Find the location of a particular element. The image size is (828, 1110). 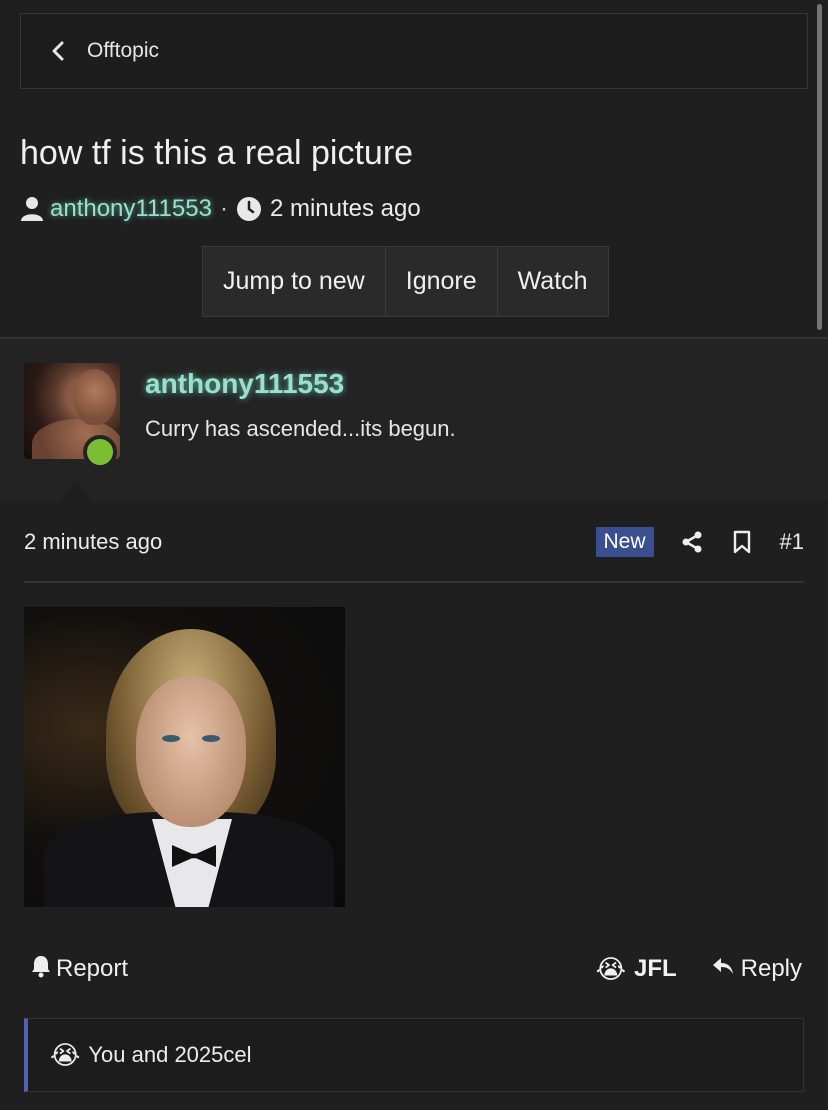

post-author-link: anthony111553 is located at coordinates (244, 384).